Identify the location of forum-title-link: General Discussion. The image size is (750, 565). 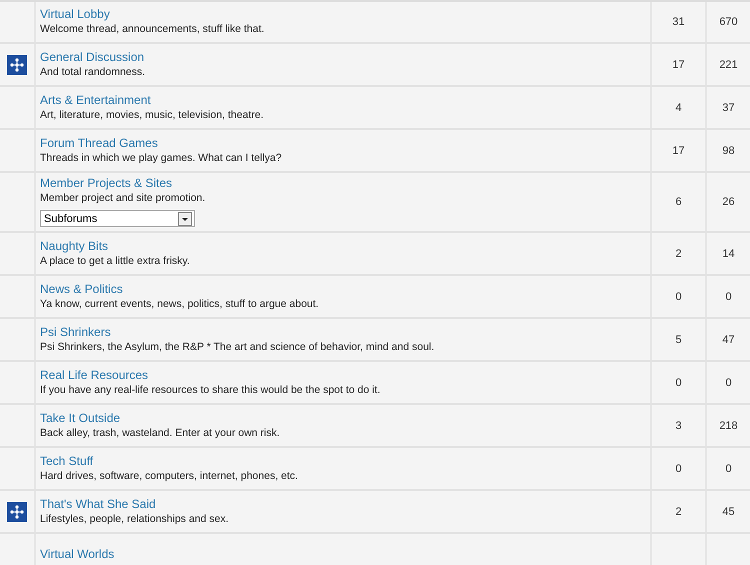
(92, 57).